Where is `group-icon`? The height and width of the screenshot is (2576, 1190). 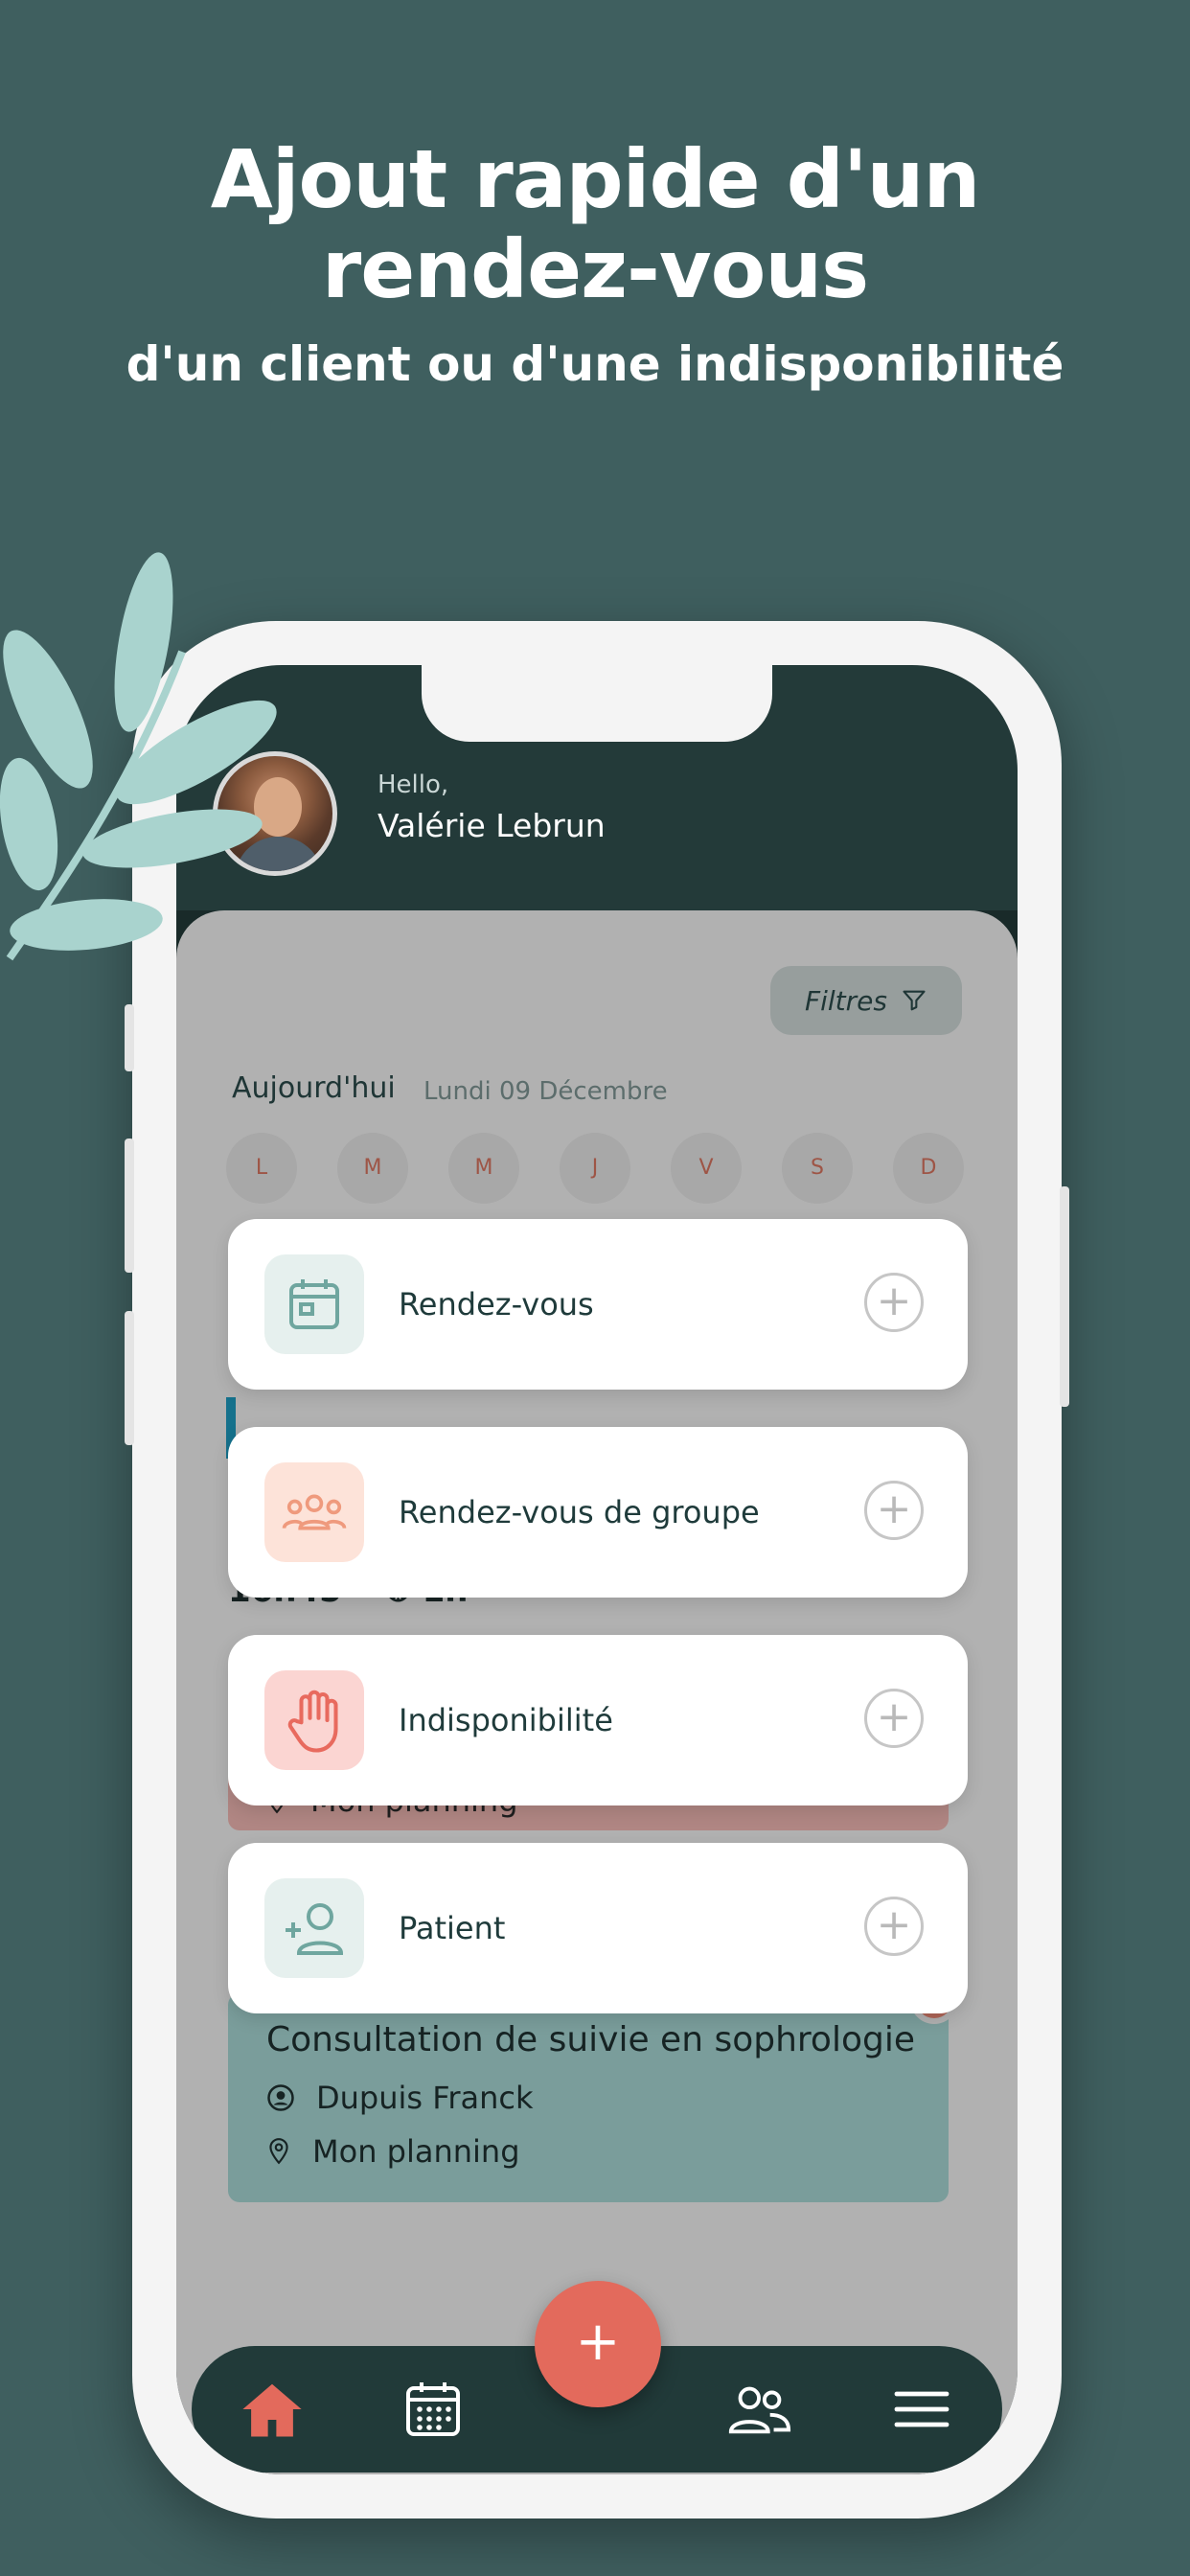 group-icon is located at coordinates (315, 1512).